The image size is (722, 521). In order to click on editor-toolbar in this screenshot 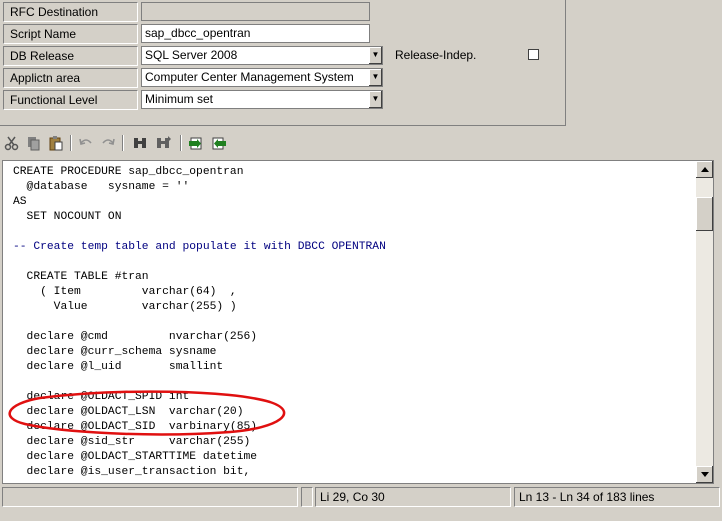, I will do `click(361, 144)`.